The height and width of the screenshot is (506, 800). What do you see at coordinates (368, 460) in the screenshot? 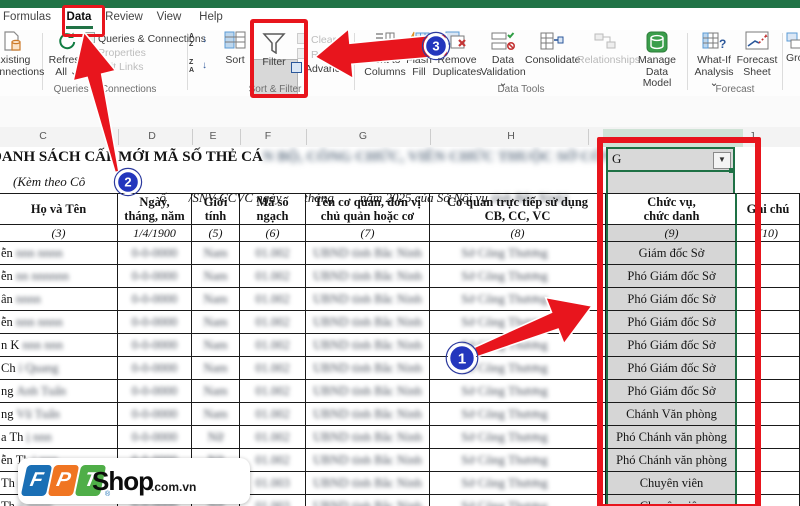
I see `cell-org-row10: UBND tỉnh Bắc Ninh` at bounding box center [368, 460].